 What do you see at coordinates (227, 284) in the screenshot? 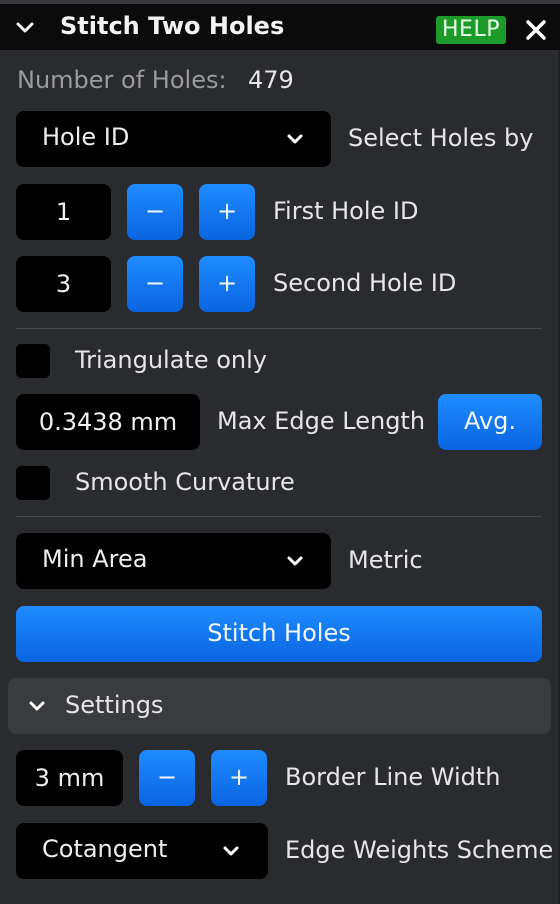
I see `second-hole-increment-button: +` at bounding box center [227, 284].